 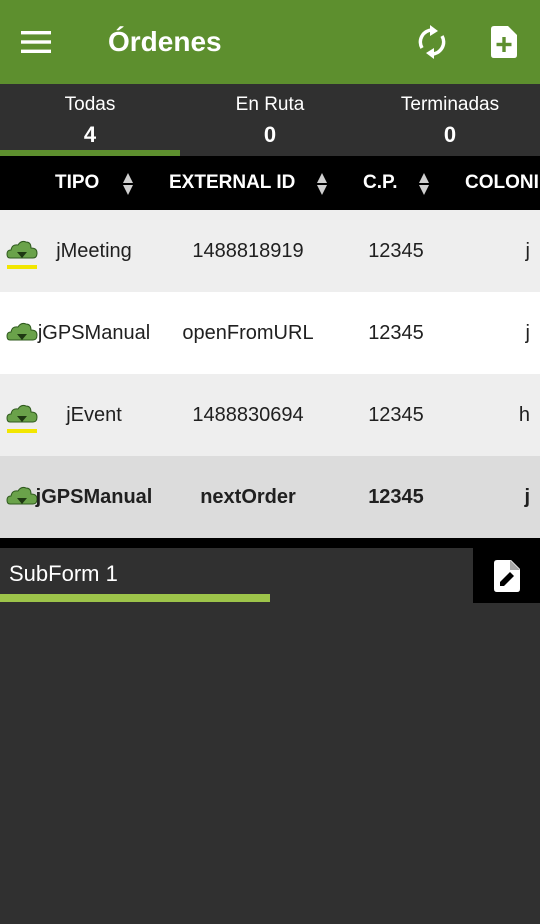 What do you see at coordinates (450, 120) in the screenshot?
I see `tab-terminadas: Terminadas 0` at bounding box center [450, 120].